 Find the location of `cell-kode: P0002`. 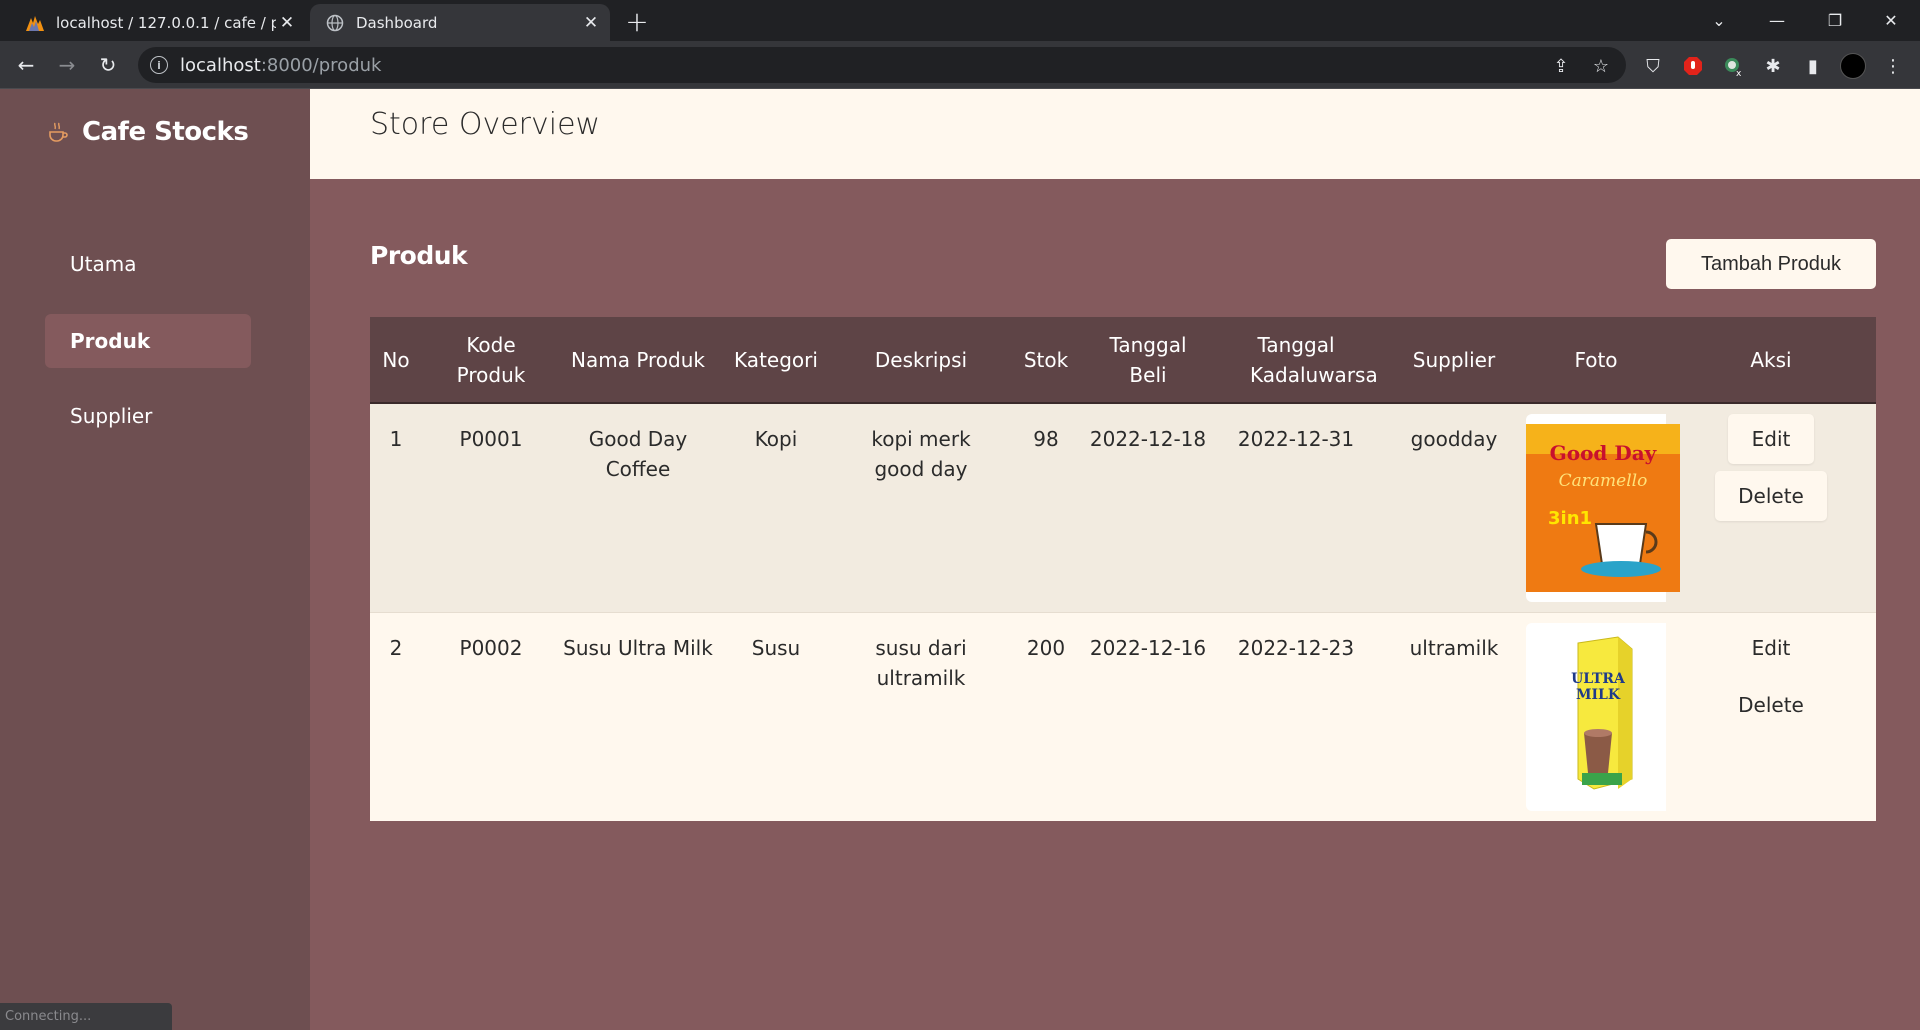

cell-kode: P0002 is located at coordinates (491, 716).